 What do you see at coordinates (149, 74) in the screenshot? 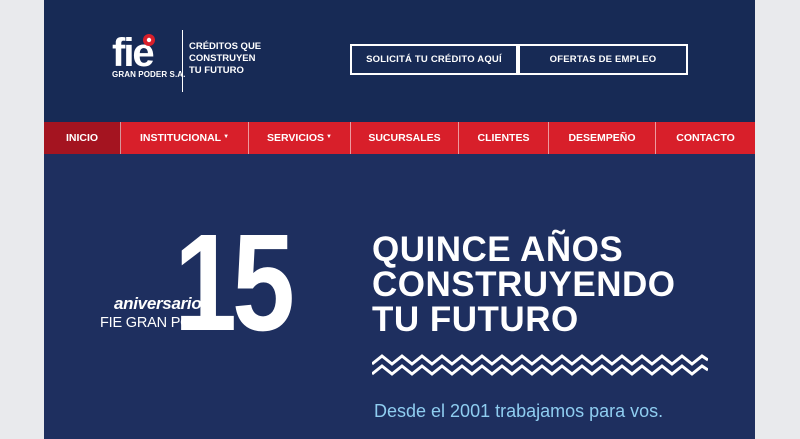
I see `logo-subtitle: GRAN PODER S.A.` at bounding box center [149, 74].